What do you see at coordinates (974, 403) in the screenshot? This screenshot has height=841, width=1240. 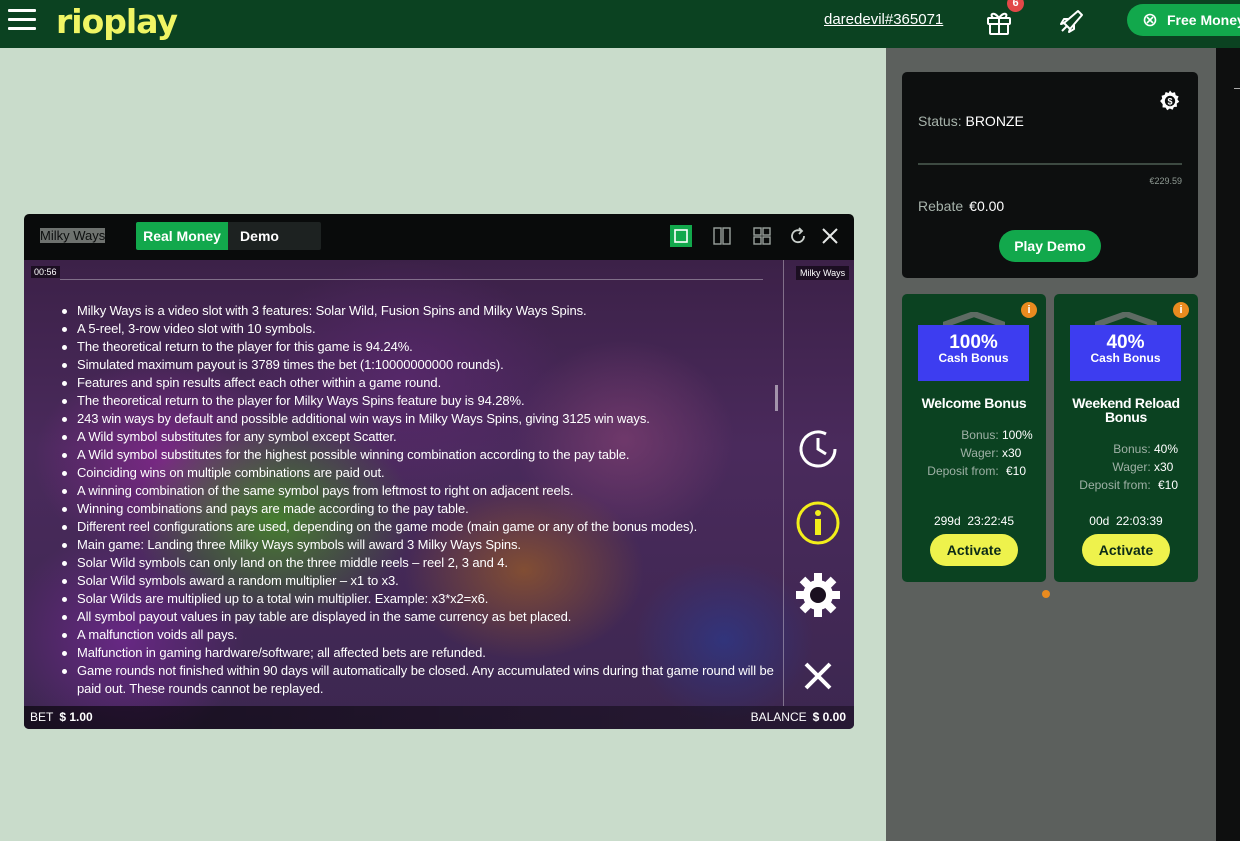 I see `bonus-title: Welcome Bonus` at bounding box center [974, 403].